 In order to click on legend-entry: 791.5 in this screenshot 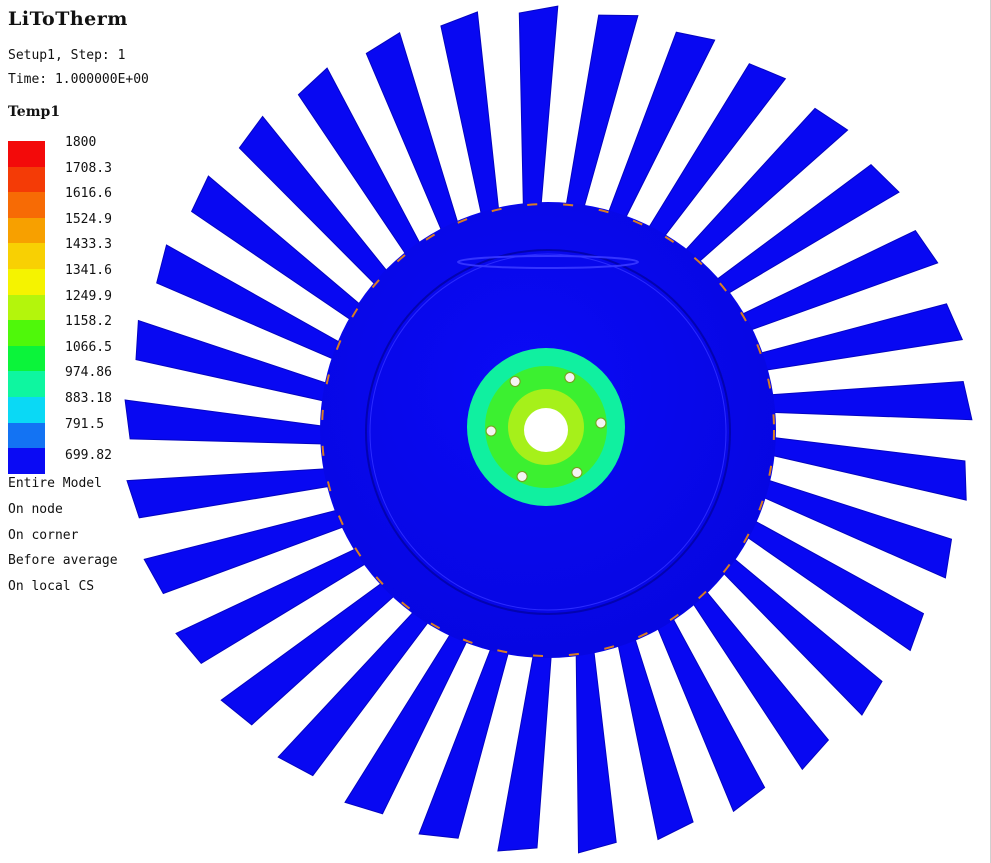, I will do `click(68, 433)`.